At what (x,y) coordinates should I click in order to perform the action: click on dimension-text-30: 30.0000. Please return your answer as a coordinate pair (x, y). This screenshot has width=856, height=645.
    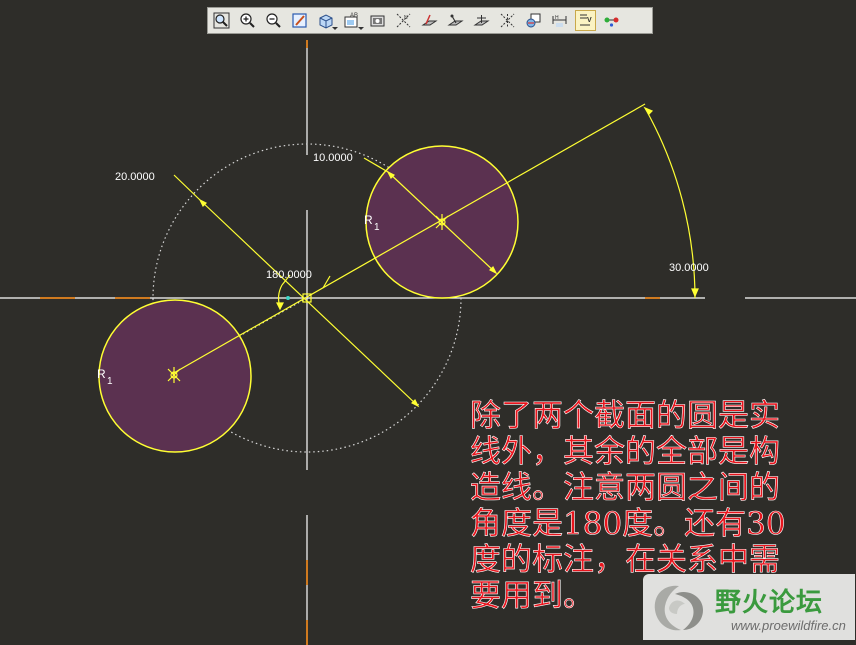
    Looking at the image, I should click on (689, 268).